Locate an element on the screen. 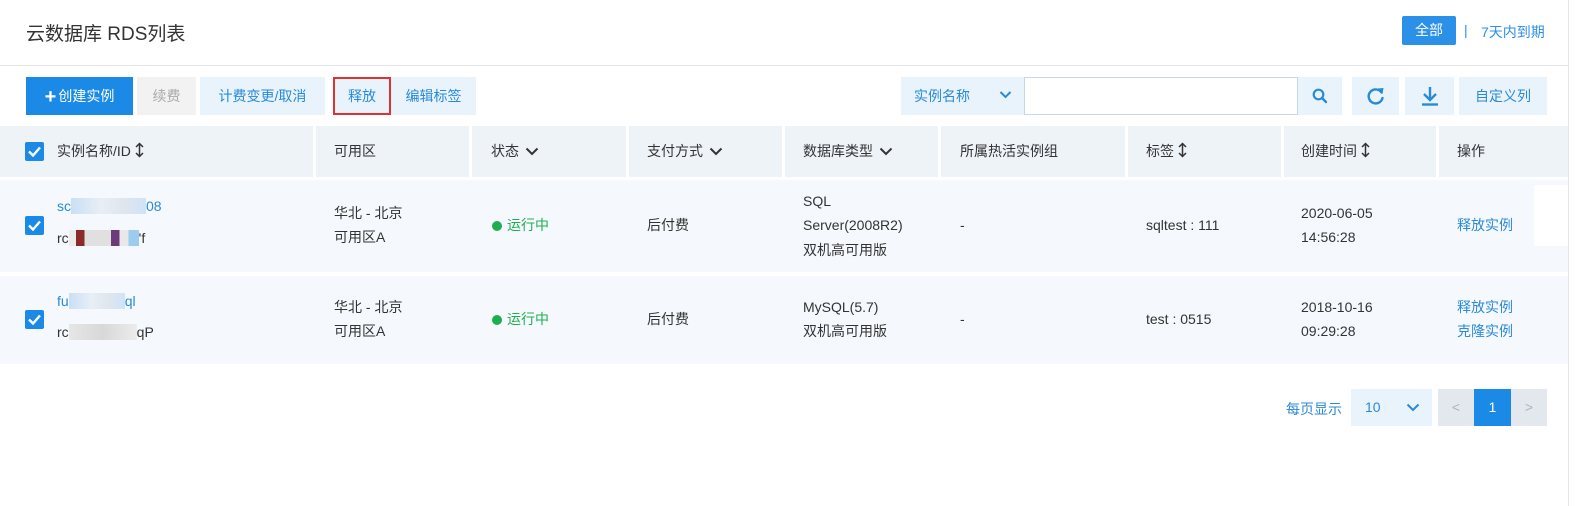 This screenshot has height=506, width=1592. overlay-patch is located at coordinates (1551, 215).